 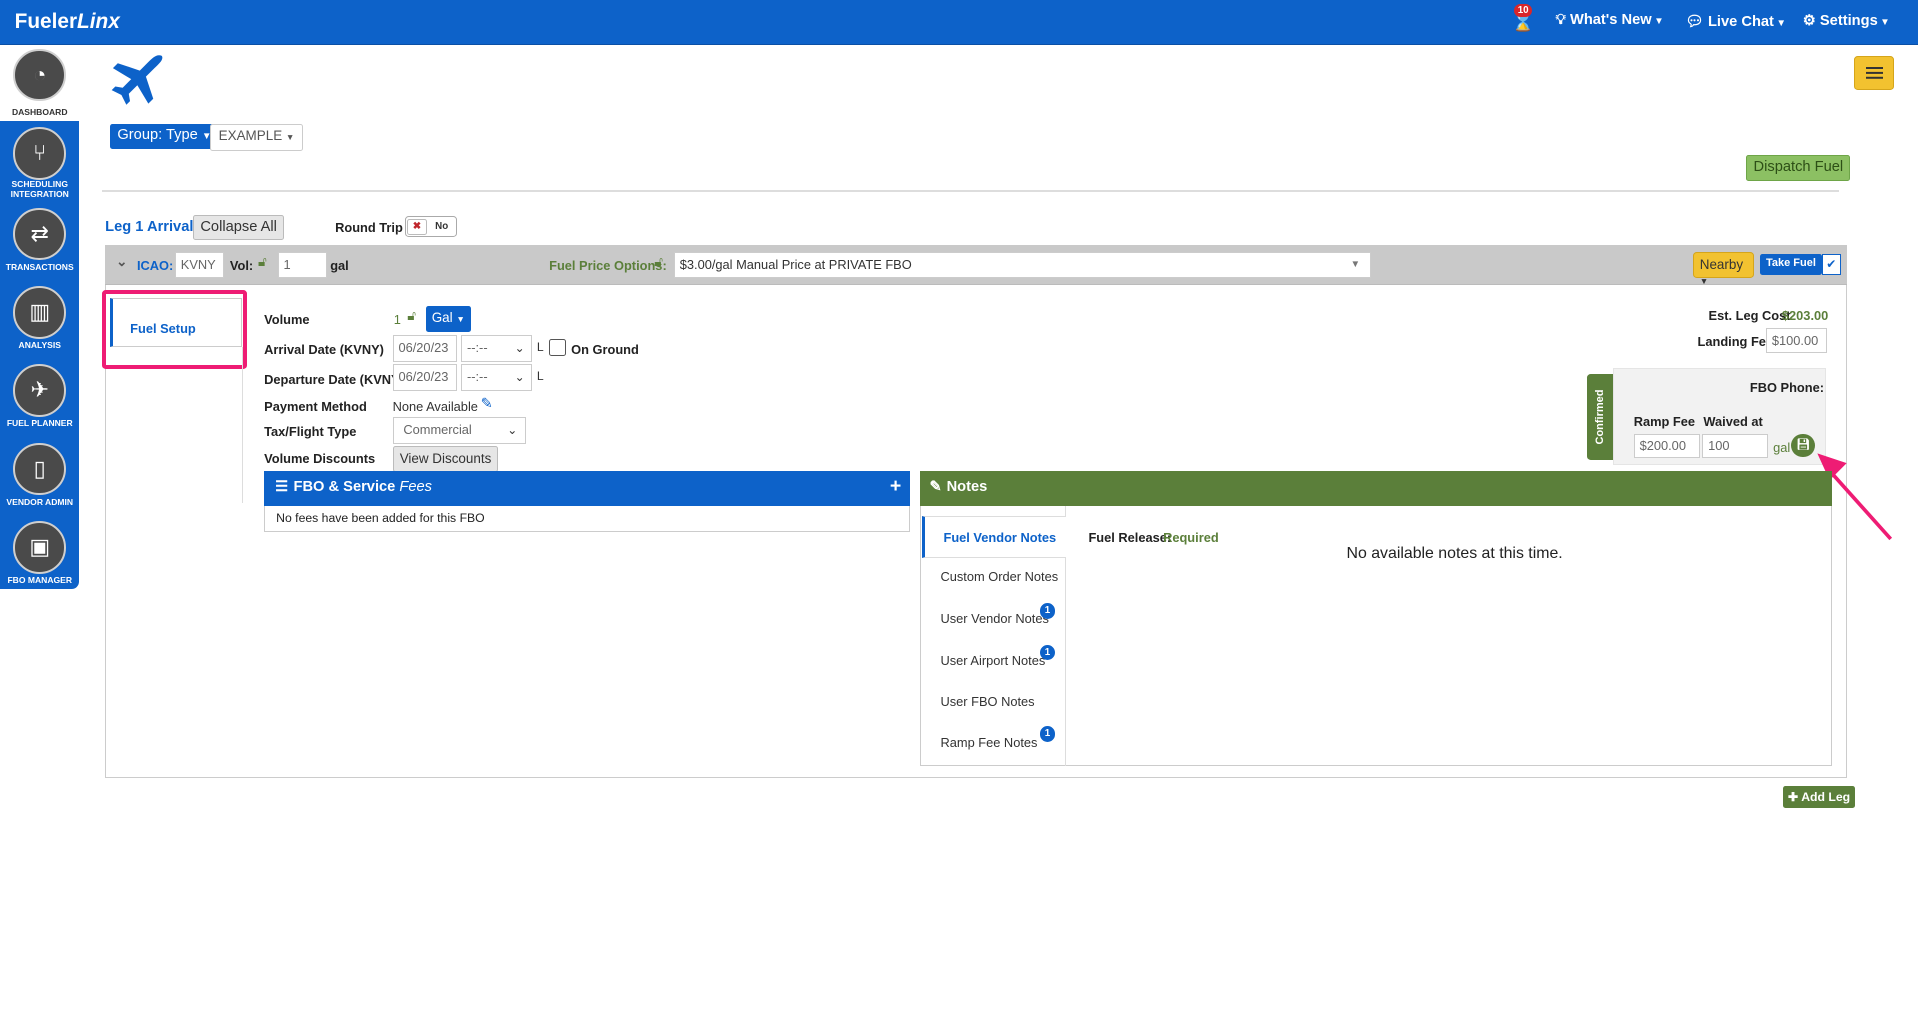 I want to click on landing-fee-input: $100.00, so click(x=1797, y=340).